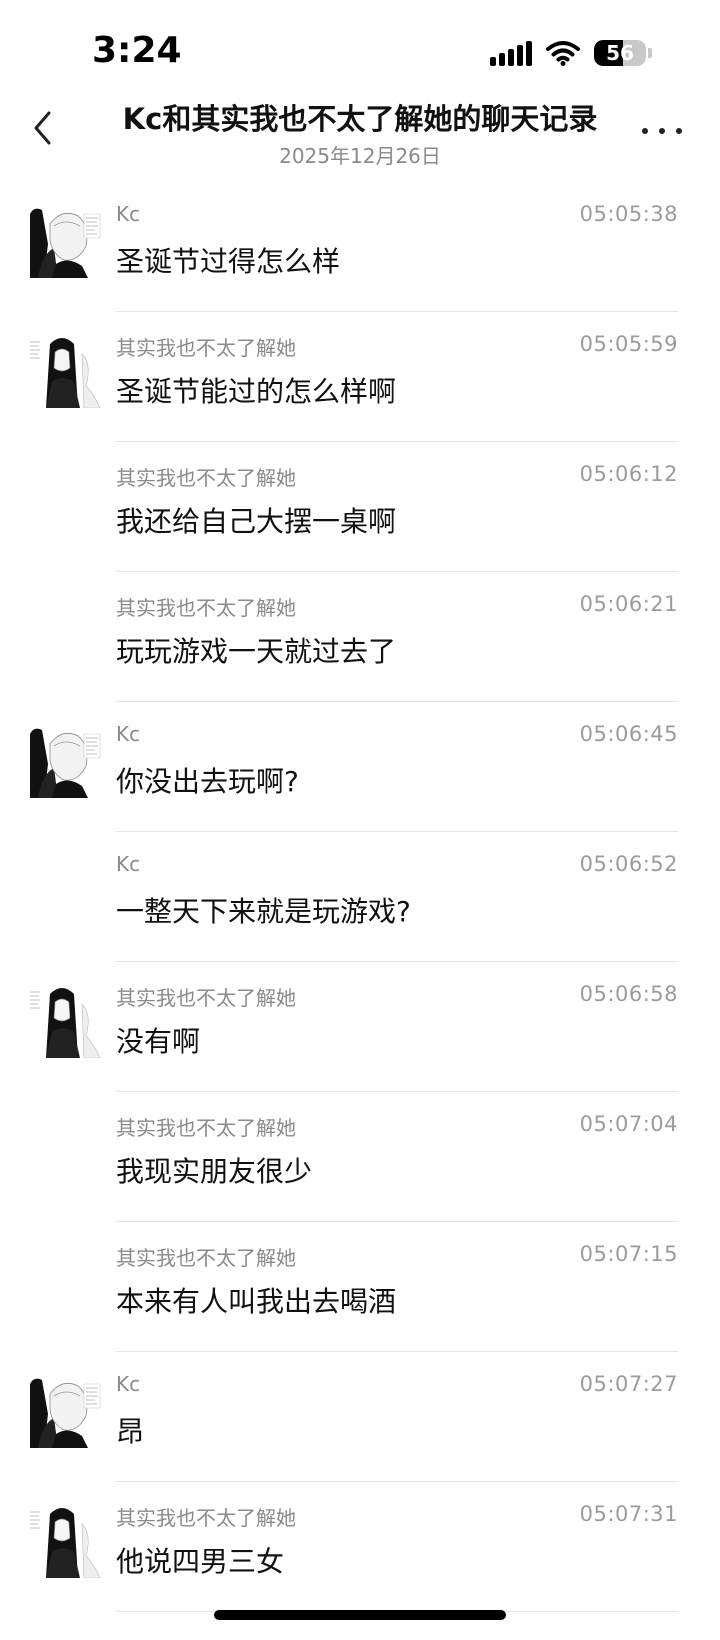 This screenshot has height=1640, width=720. I want to click on chat-history-header: Kc和其实我也不太了解她的聊天记录 2025年12月26日, so click(360, 136).